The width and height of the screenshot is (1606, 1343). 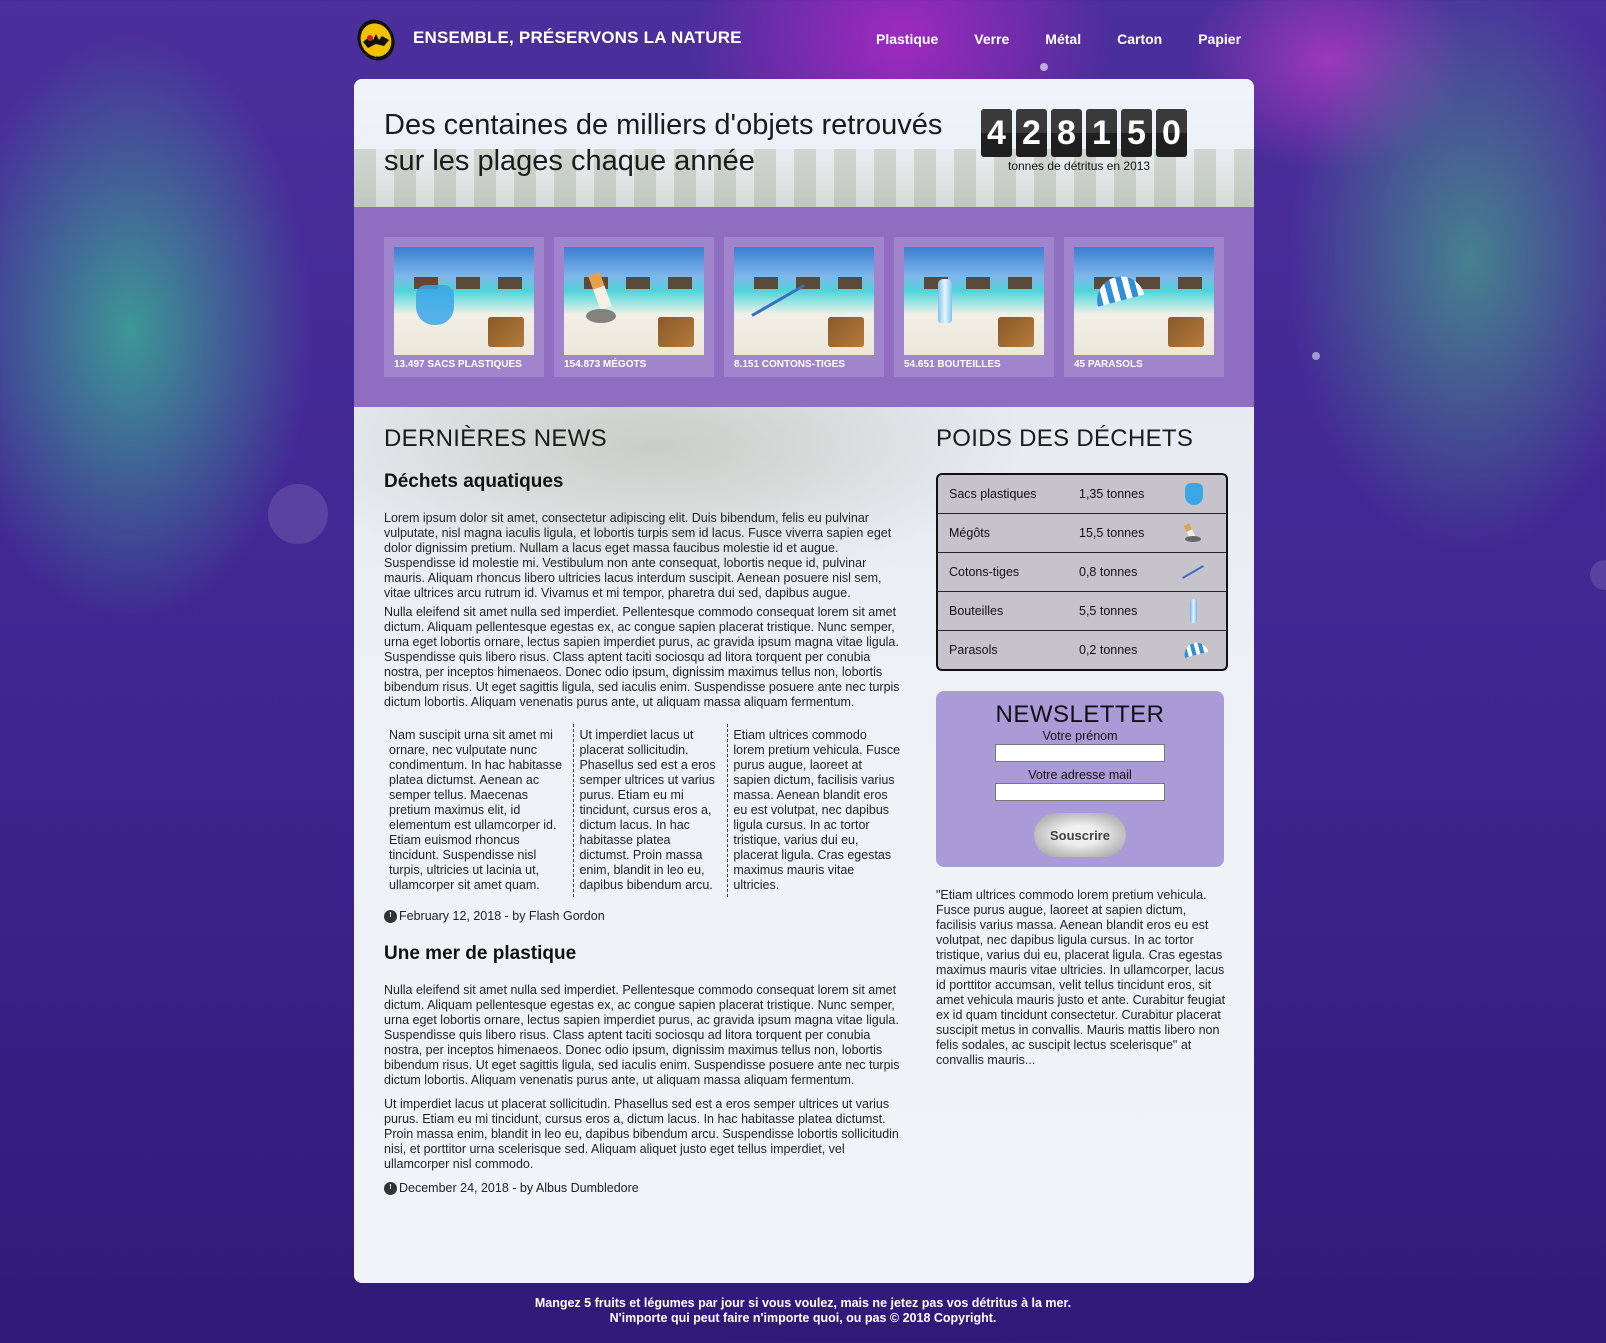 I want to click on parasol-icon, so click(x=1194, y=650).